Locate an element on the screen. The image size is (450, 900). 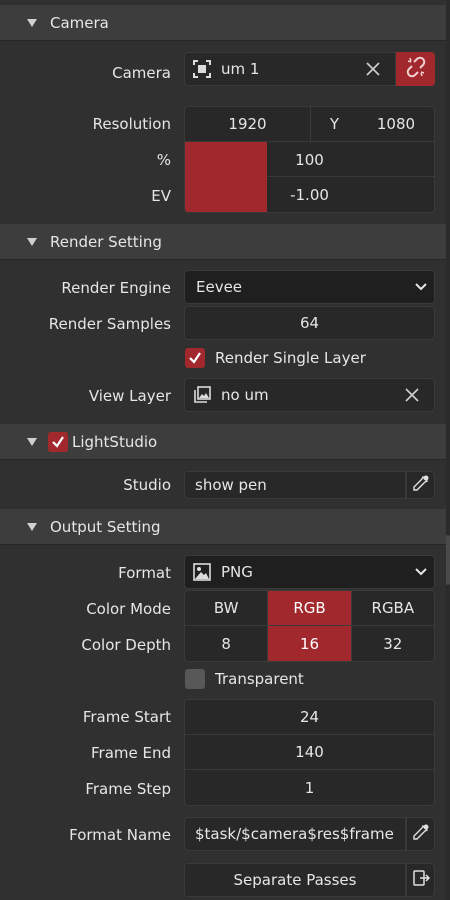
color-mode-rgb: RGB is located at coordinates (310, 608).